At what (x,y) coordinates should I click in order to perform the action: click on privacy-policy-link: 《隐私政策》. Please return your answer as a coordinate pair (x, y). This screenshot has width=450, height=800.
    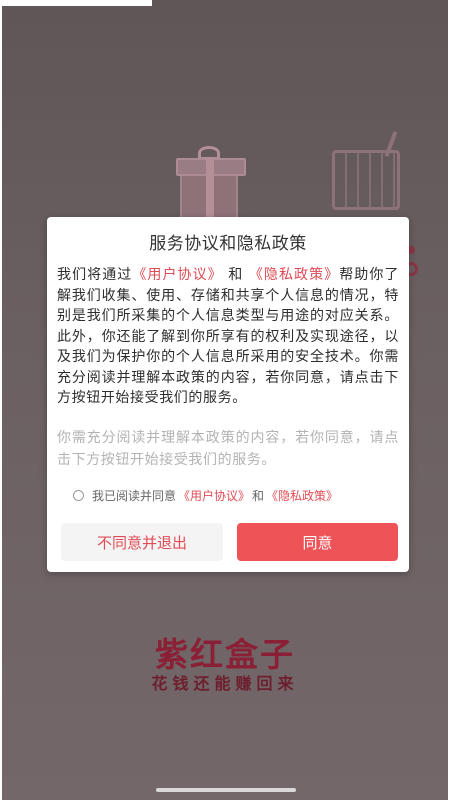
    Looking at the image, I should click on (294, 275).